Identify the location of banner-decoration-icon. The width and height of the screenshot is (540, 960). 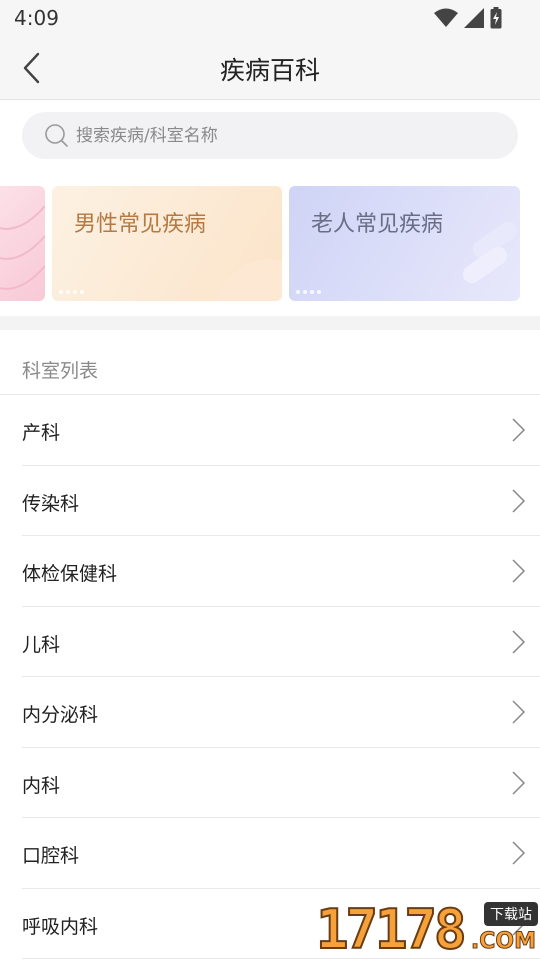
(247, 280).